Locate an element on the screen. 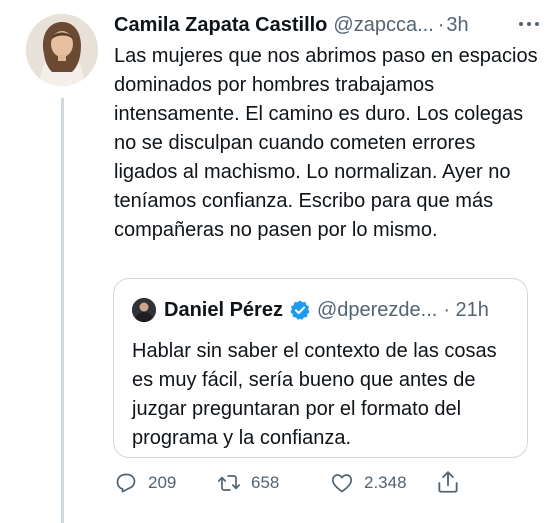  retweet-icon is located at coordinates (229, 483).